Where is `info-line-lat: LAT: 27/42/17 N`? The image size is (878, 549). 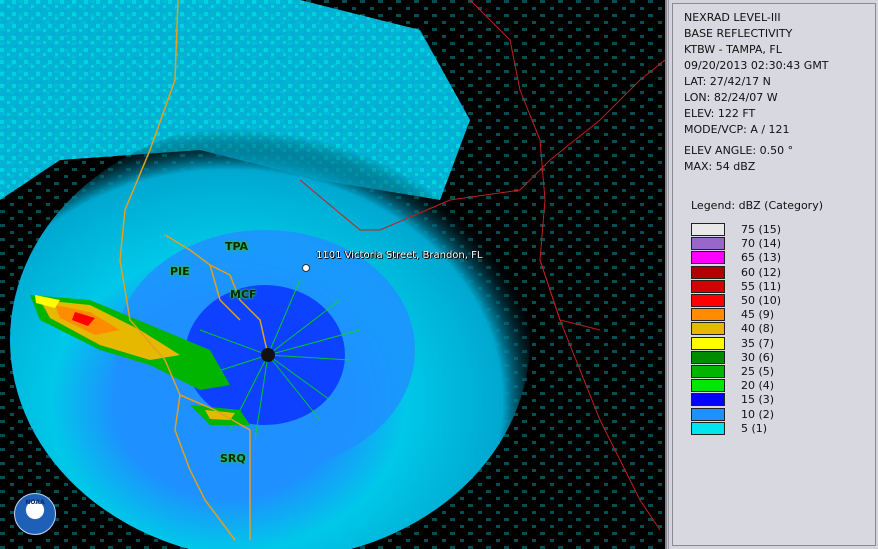
info-line-lat: LAT: 27/42/17 N is located at coordinates (727, 81).